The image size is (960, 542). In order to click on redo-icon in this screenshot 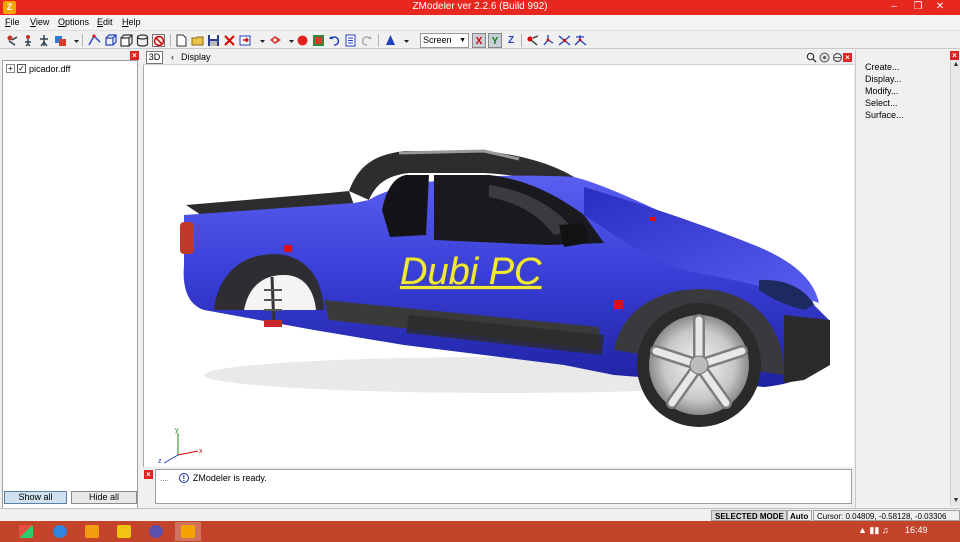, I will do `click(366, 40)`.